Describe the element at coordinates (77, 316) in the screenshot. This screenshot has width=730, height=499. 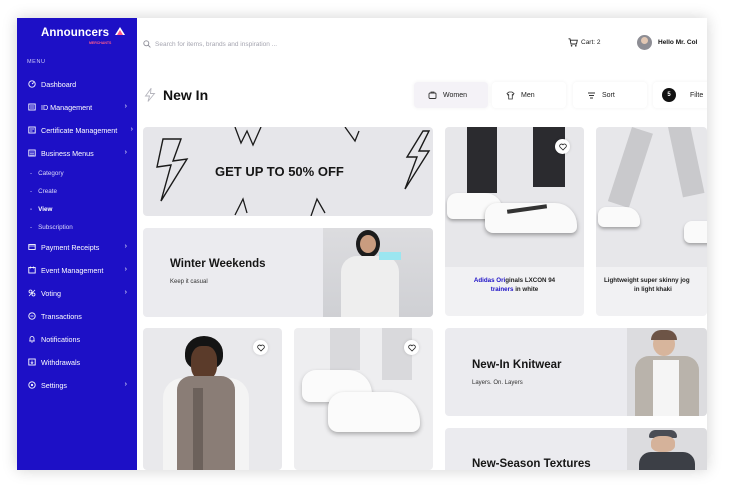
I see `sidebar-item-transactions: Transactions` at that location.